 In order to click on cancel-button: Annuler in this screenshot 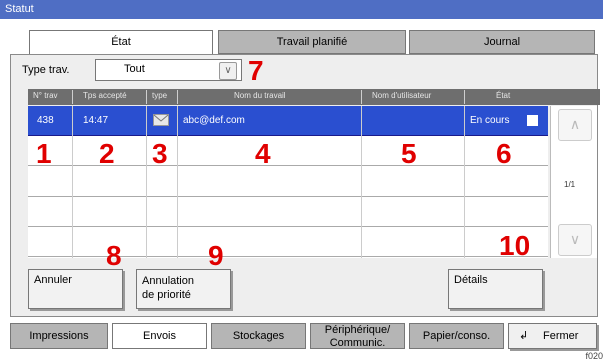, I will do `click(75, 289)`.